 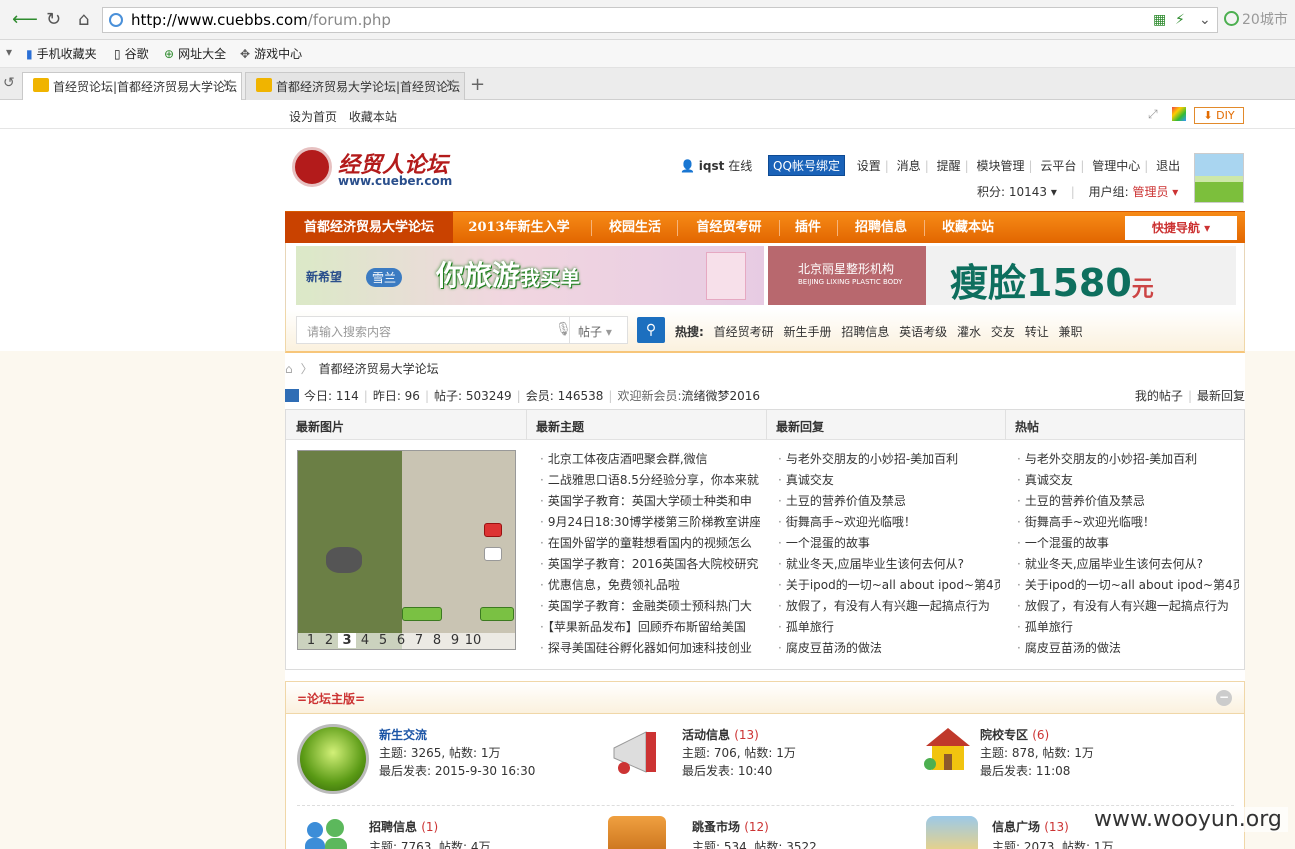 What do you see at coordinates (635, 228) in the screenshot?
I see `nav-item-campus: 校园生活` at bounding box center [635, 228].